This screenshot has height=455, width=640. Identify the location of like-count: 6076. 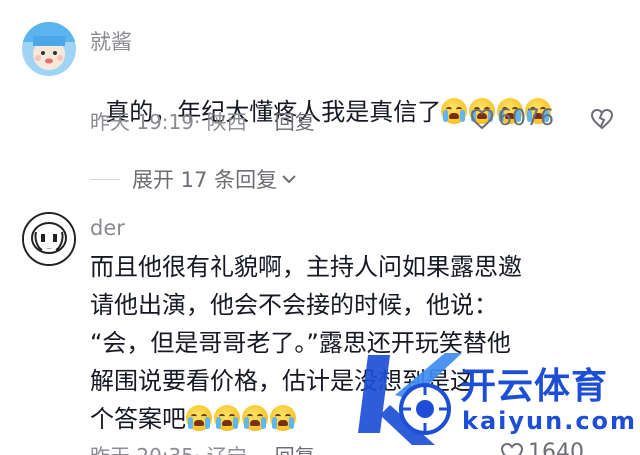
(526, 118).